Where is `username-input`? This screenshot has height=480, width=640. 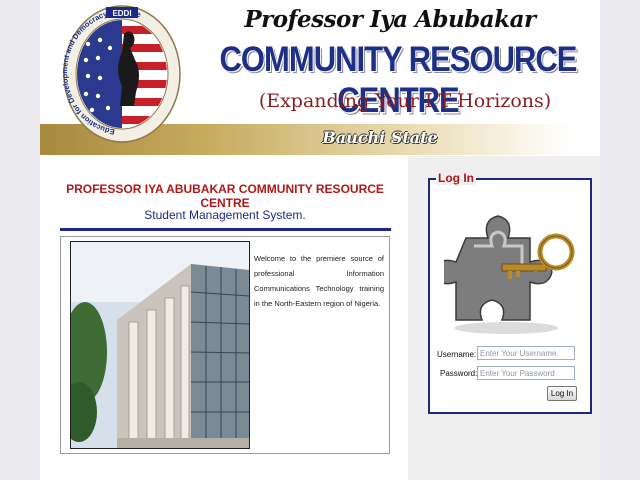
username-input is located at coordinates (526, 353).